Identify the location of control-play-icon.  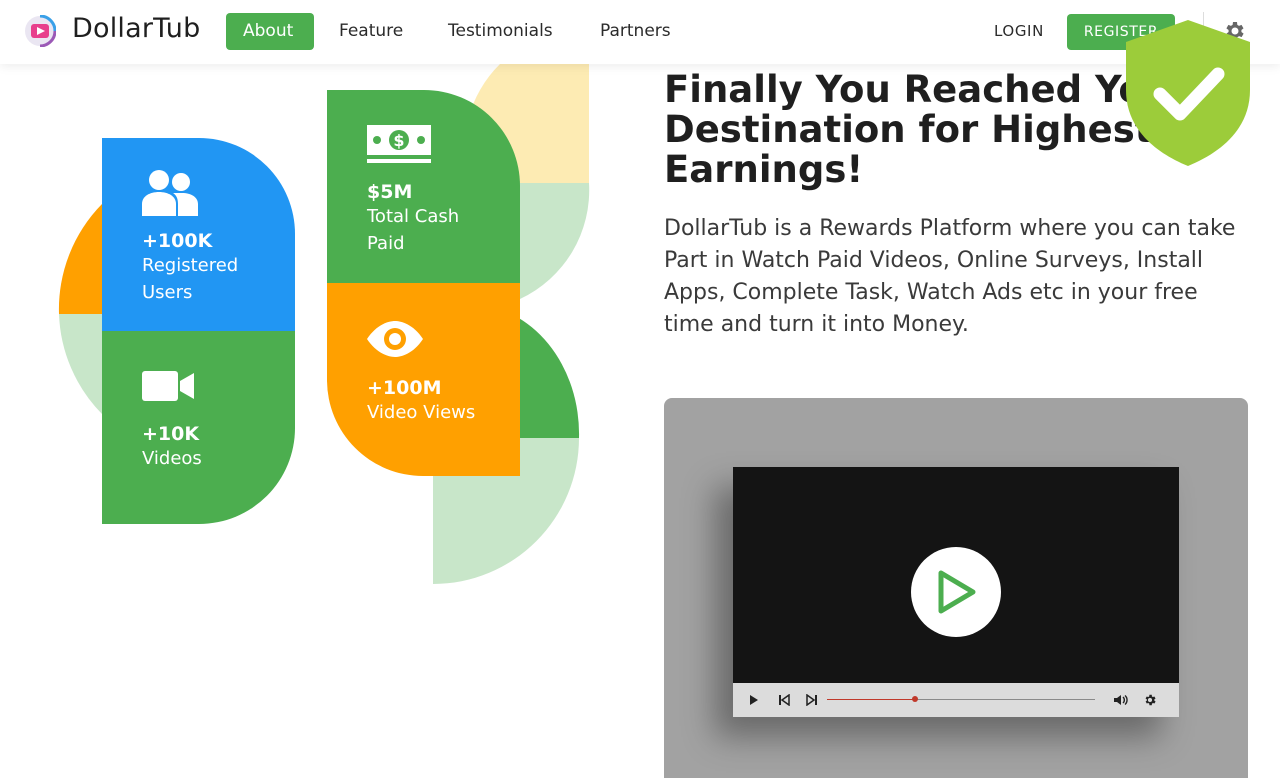
(754, 700).